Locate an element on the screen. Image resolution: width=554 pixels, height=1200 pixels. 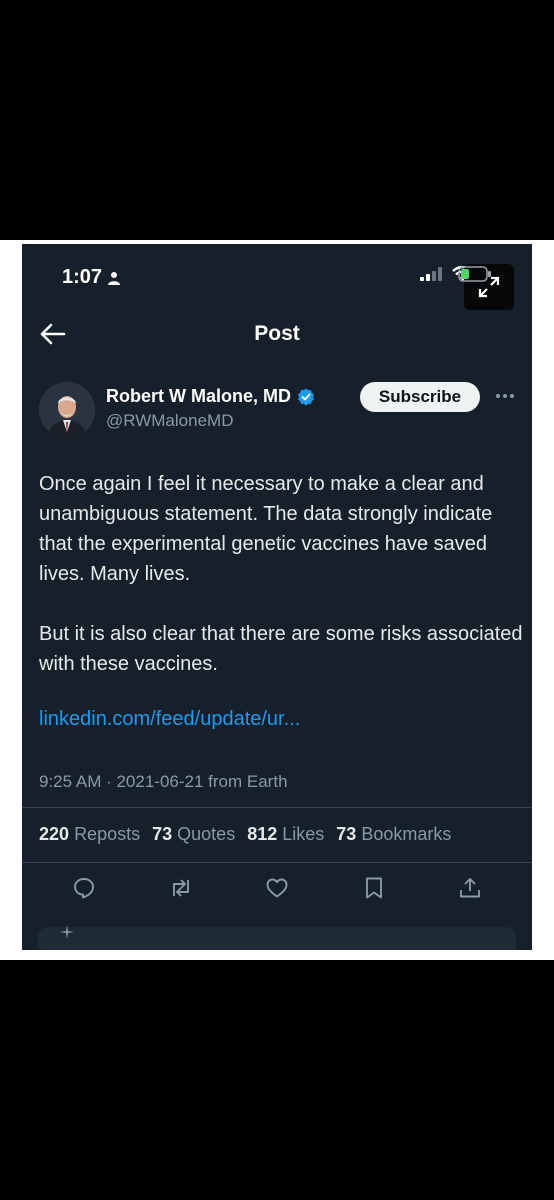
author-name-row: Robert W Malone, MD is located at coordinates (210, 396).